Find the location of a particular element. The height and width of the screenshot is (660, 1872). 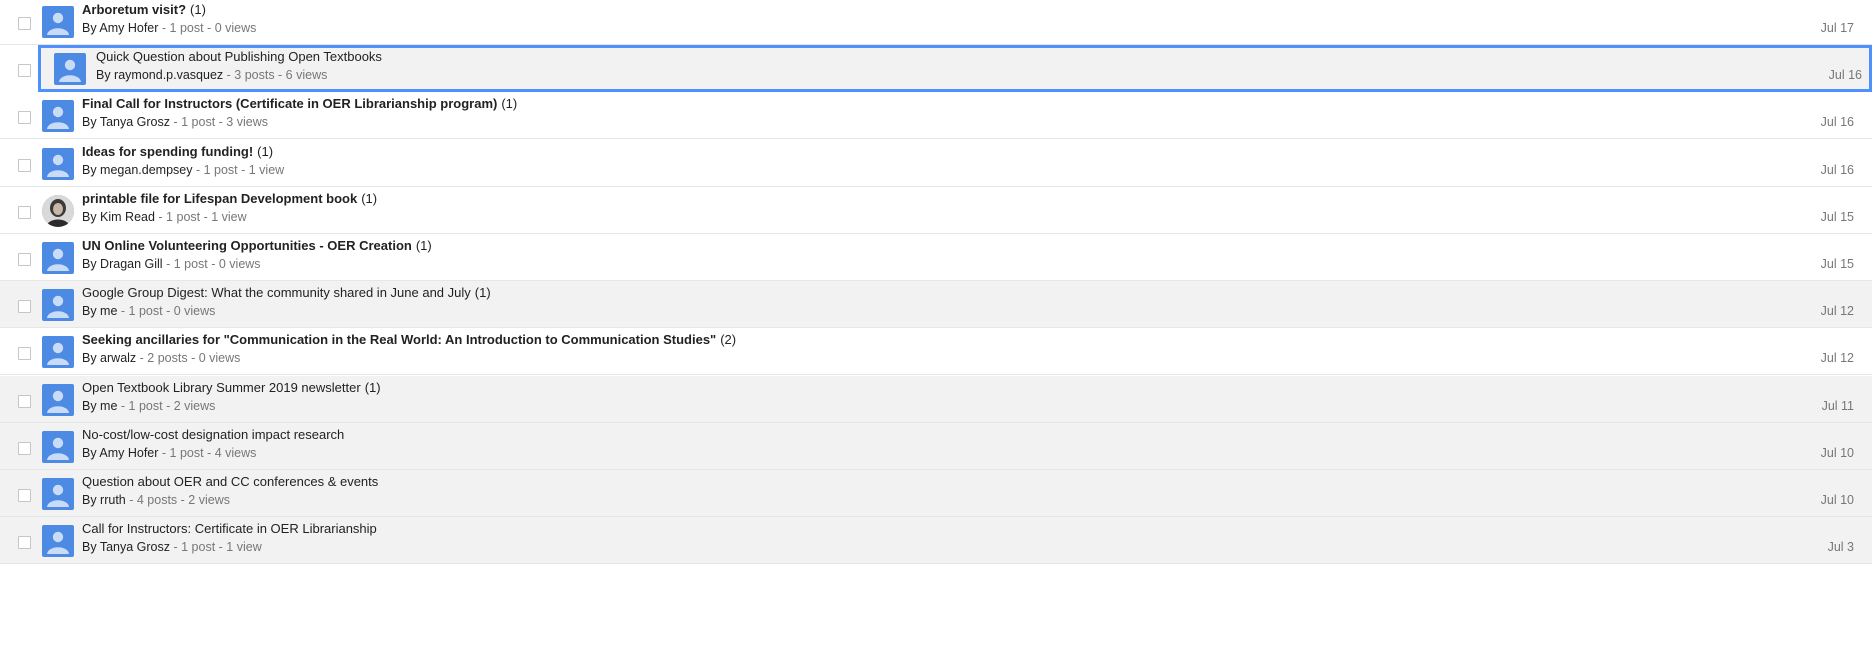

topic-meta: By rruth - 4 posts - 2 views is located at coordinates (156, 500).